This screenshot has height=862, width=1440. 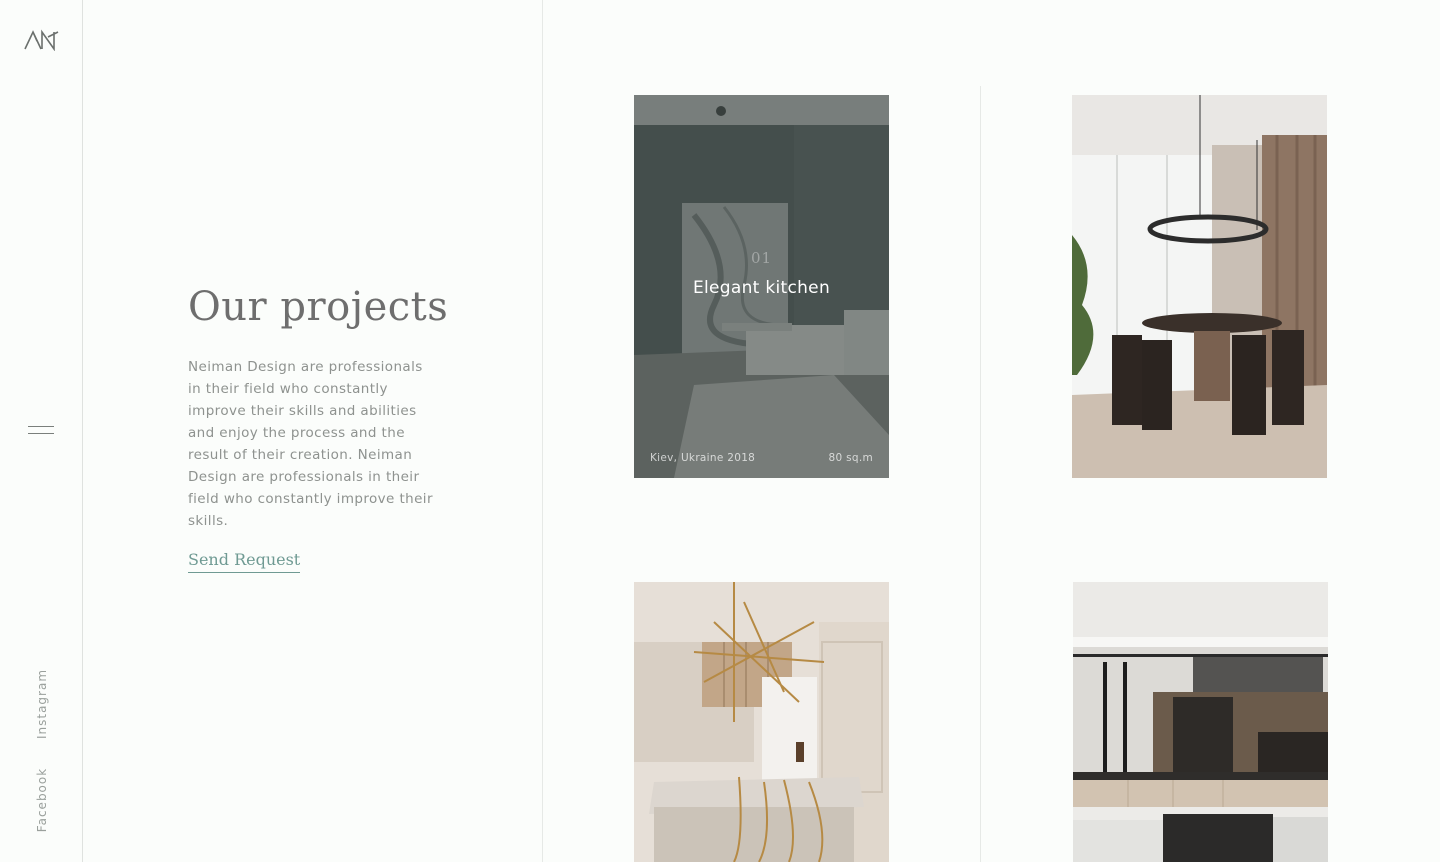 I want to click on project-area: 80 sq.m, so click(x=850, y=458).